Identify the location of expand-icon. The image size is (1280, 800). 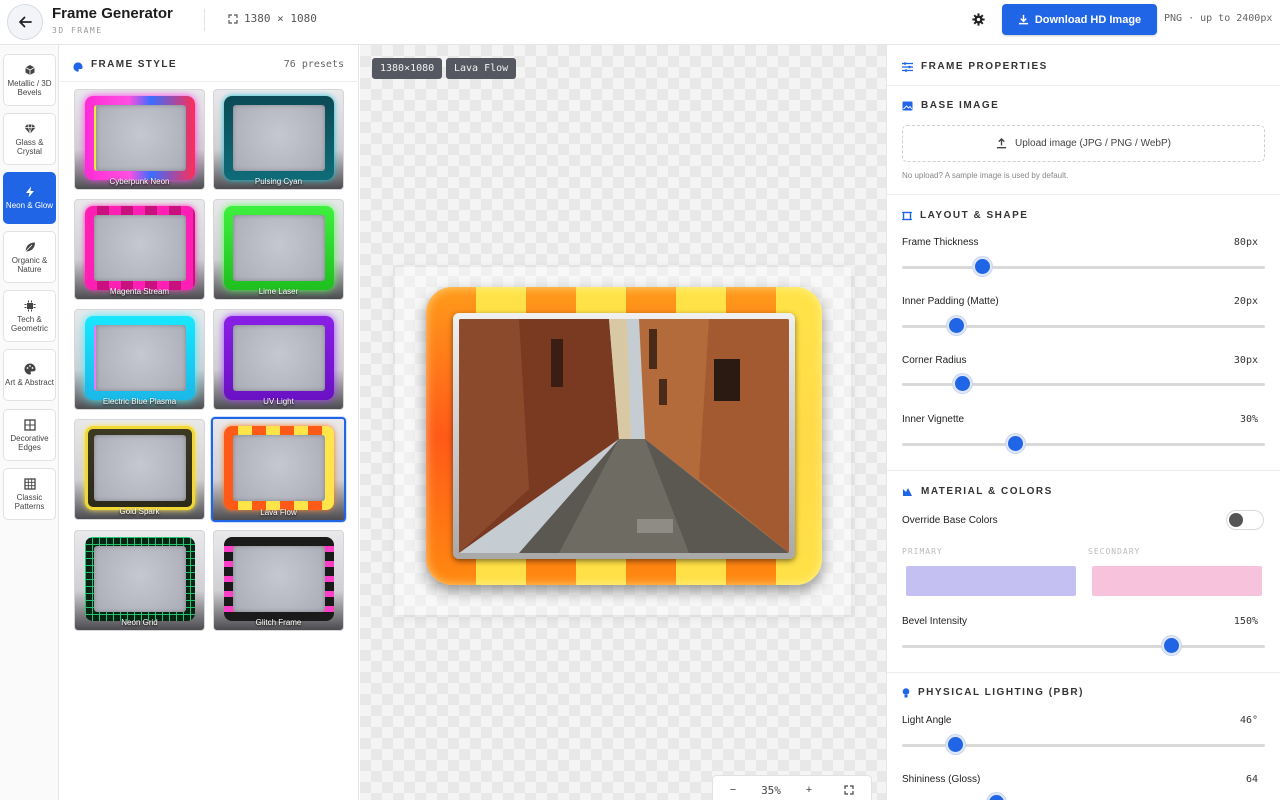
(233, 18).